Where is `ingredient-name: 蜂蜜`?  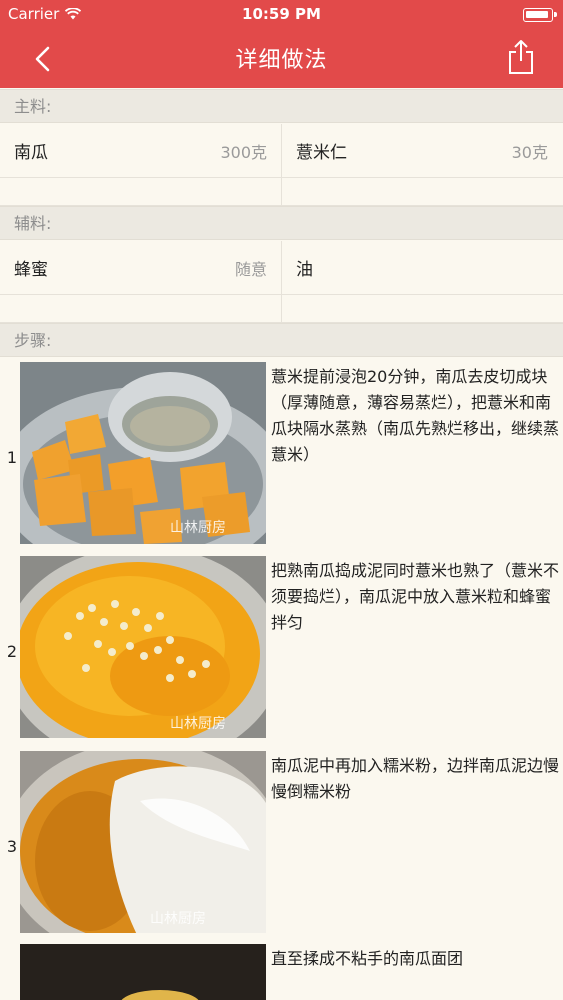 ingredient-name: 蜂蜜 is located at coordinates (31, 270).